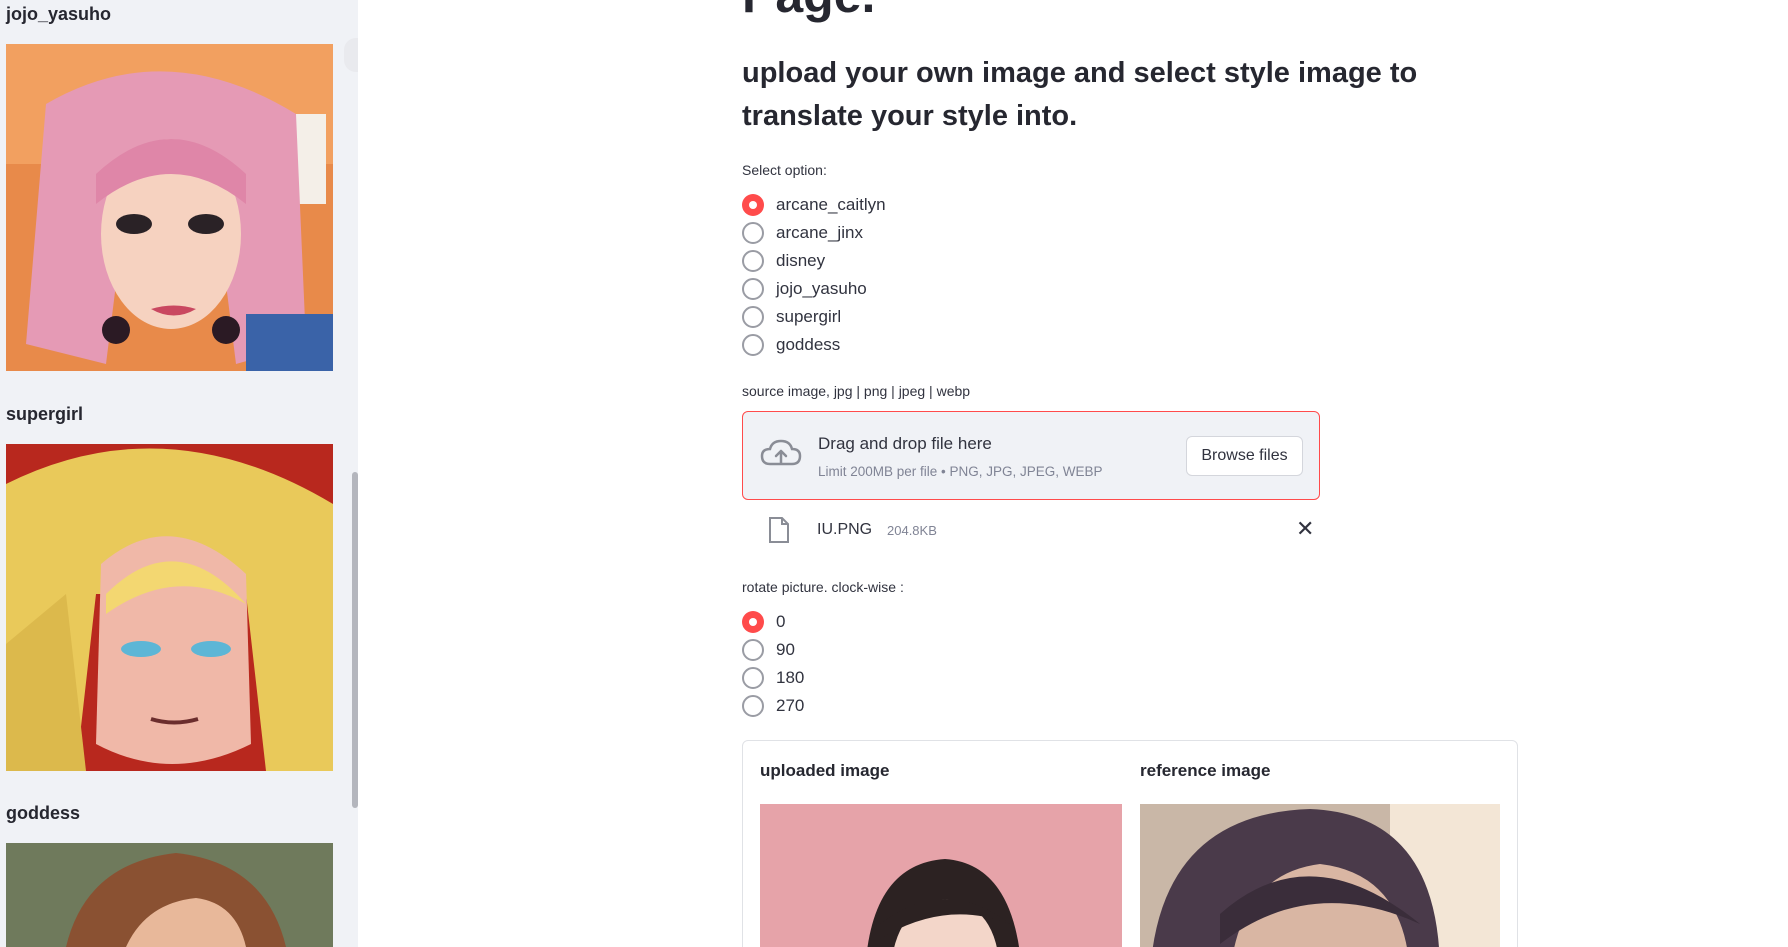  Describe the element at coordinates (801, 260) in the screenshot. I see `radio-label: disney` at that location.